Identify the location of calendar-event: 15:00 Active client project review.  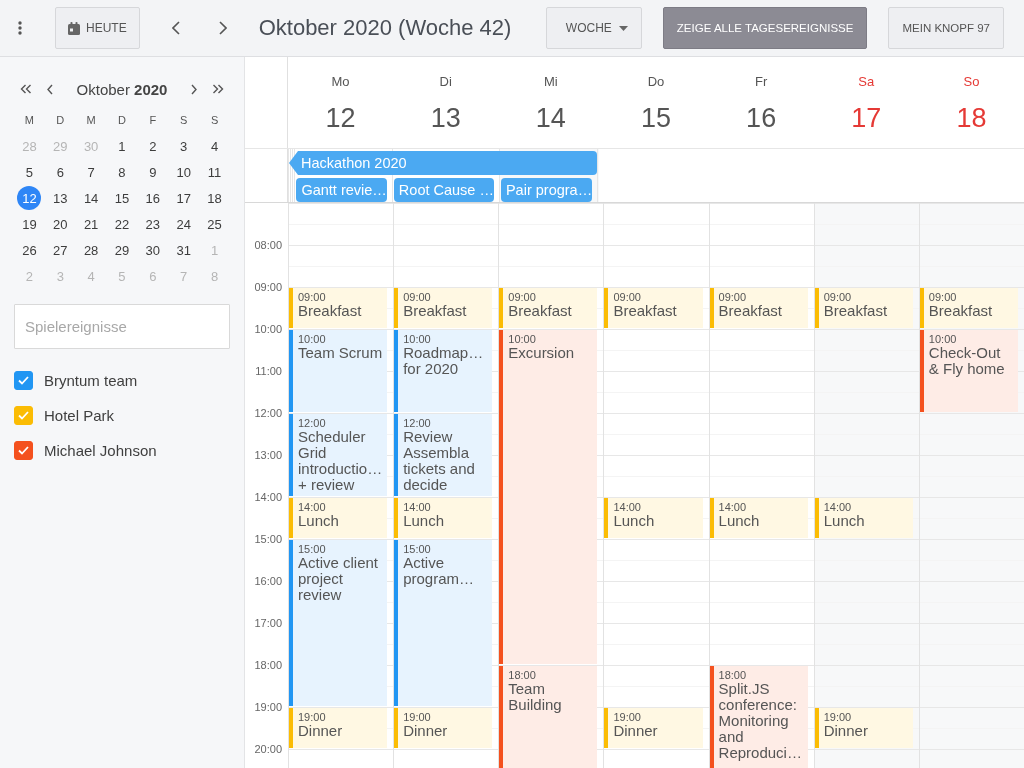
(338, 623).